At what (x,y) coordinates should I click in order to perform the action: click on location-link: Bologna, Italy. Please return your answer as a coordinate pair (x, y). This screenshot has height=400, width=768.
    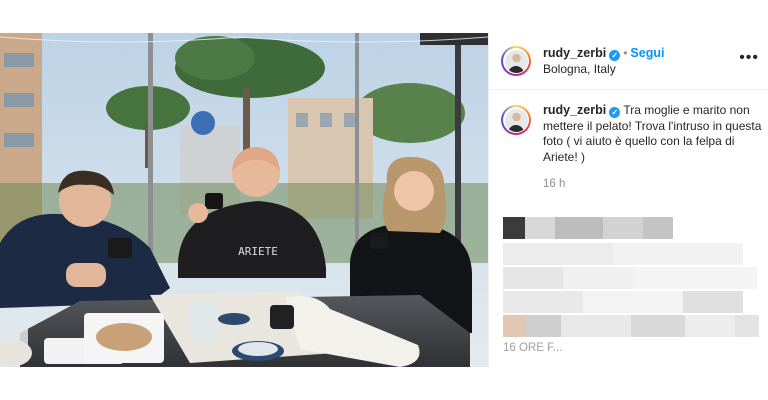
    Looking at the image, I should click on (603, 69).